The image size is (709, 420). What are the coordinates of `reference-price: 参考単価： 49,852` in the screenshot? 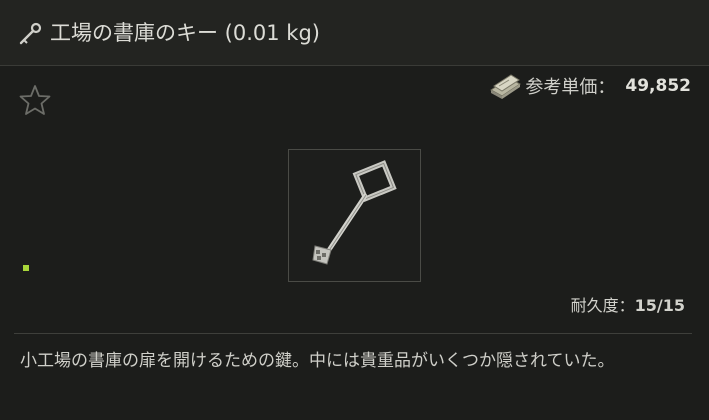 It's located at (589, 86).